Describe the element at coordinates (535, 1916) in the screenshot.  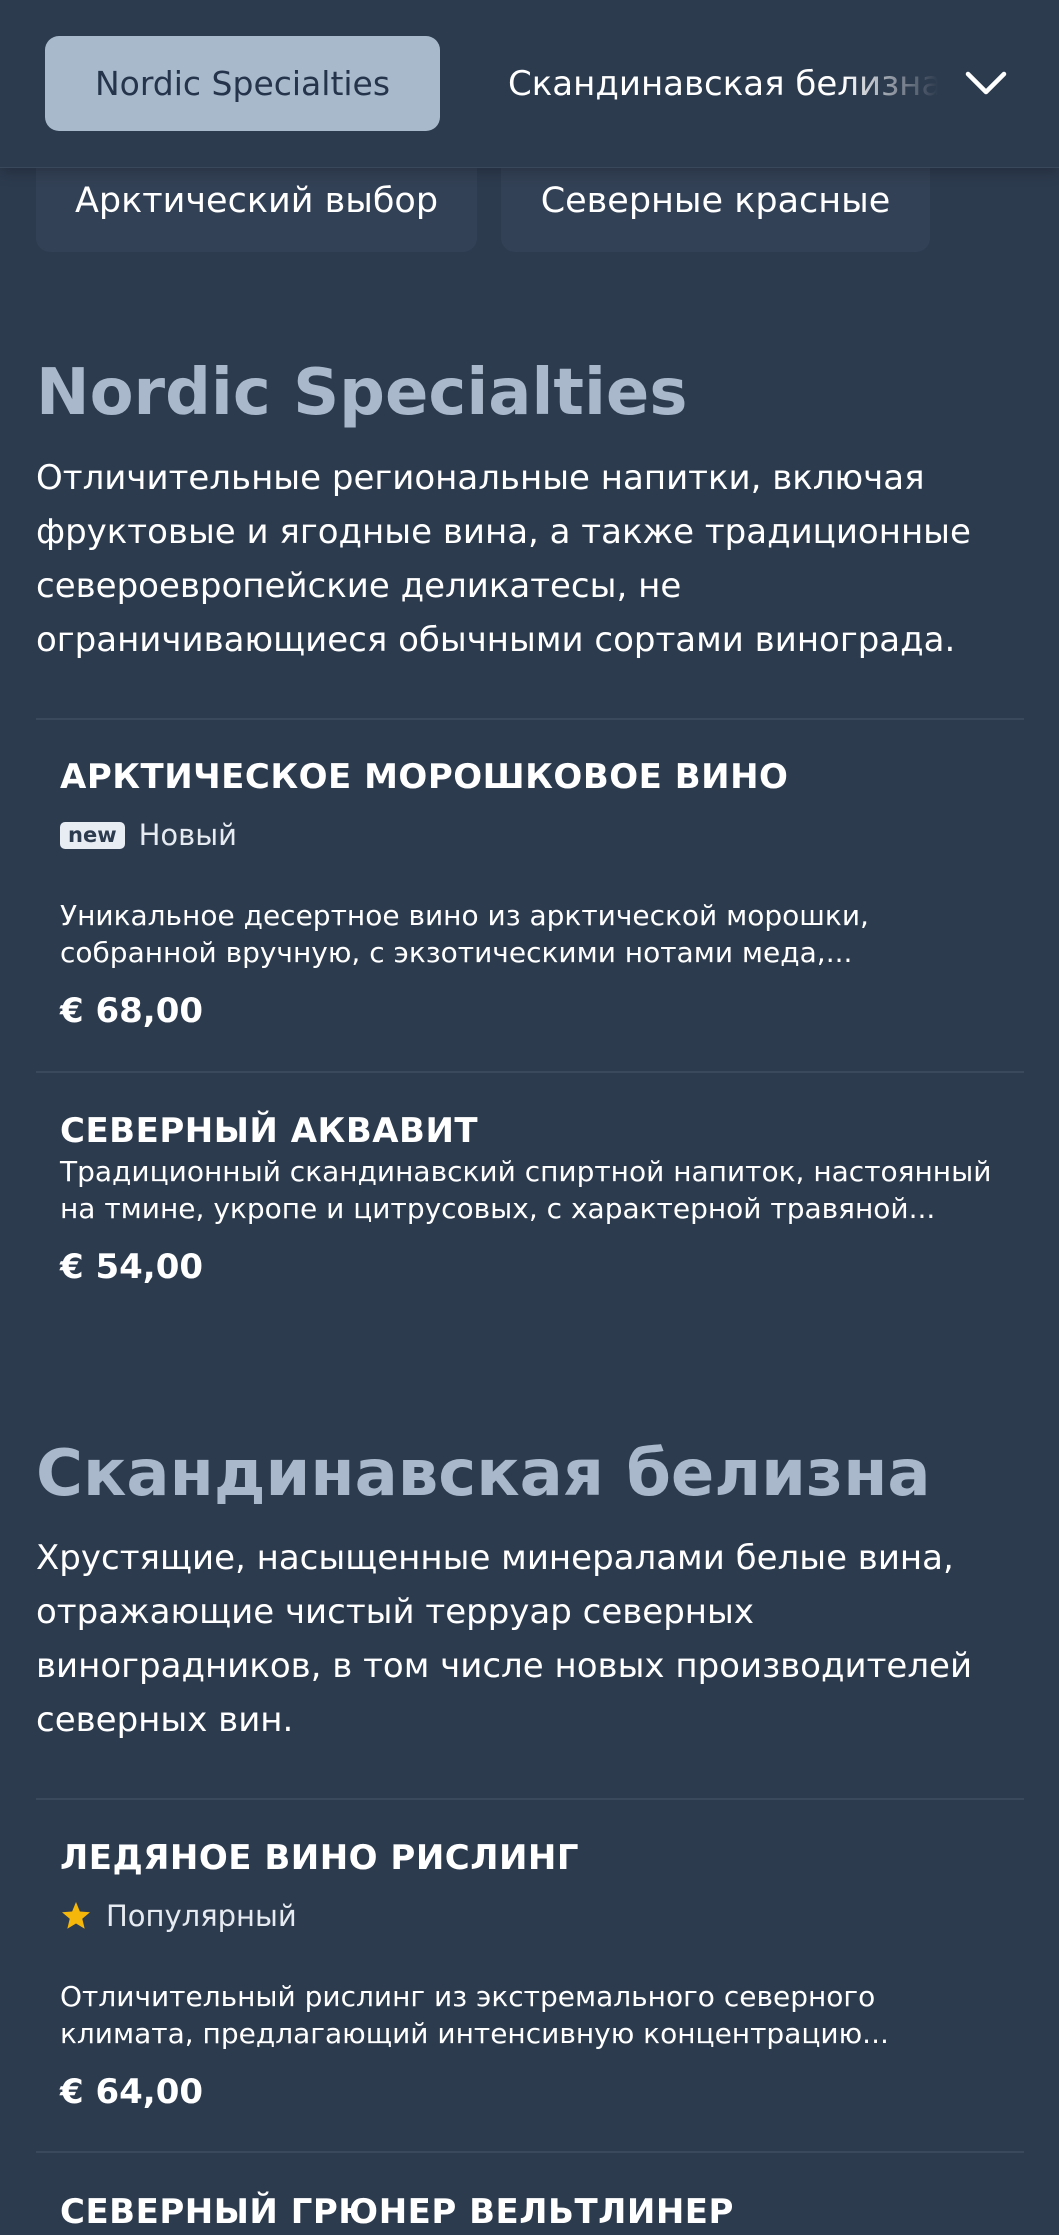
I see `product-badge: Популярный` at that location.